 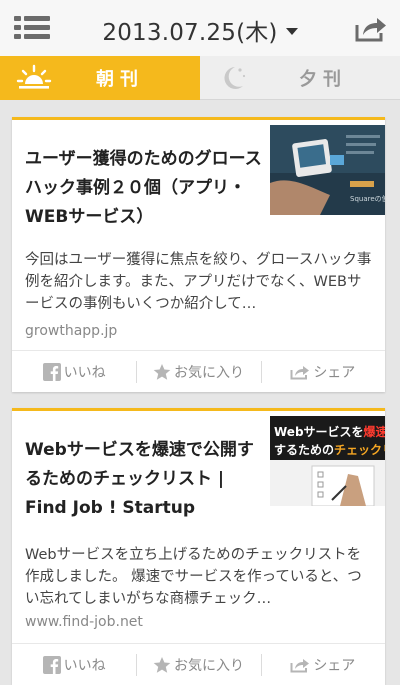 What do you see at coordinates (374, 431) in the screenshot?
I see `thumb-text-2: 爆速` at bounding box center [374, 431].